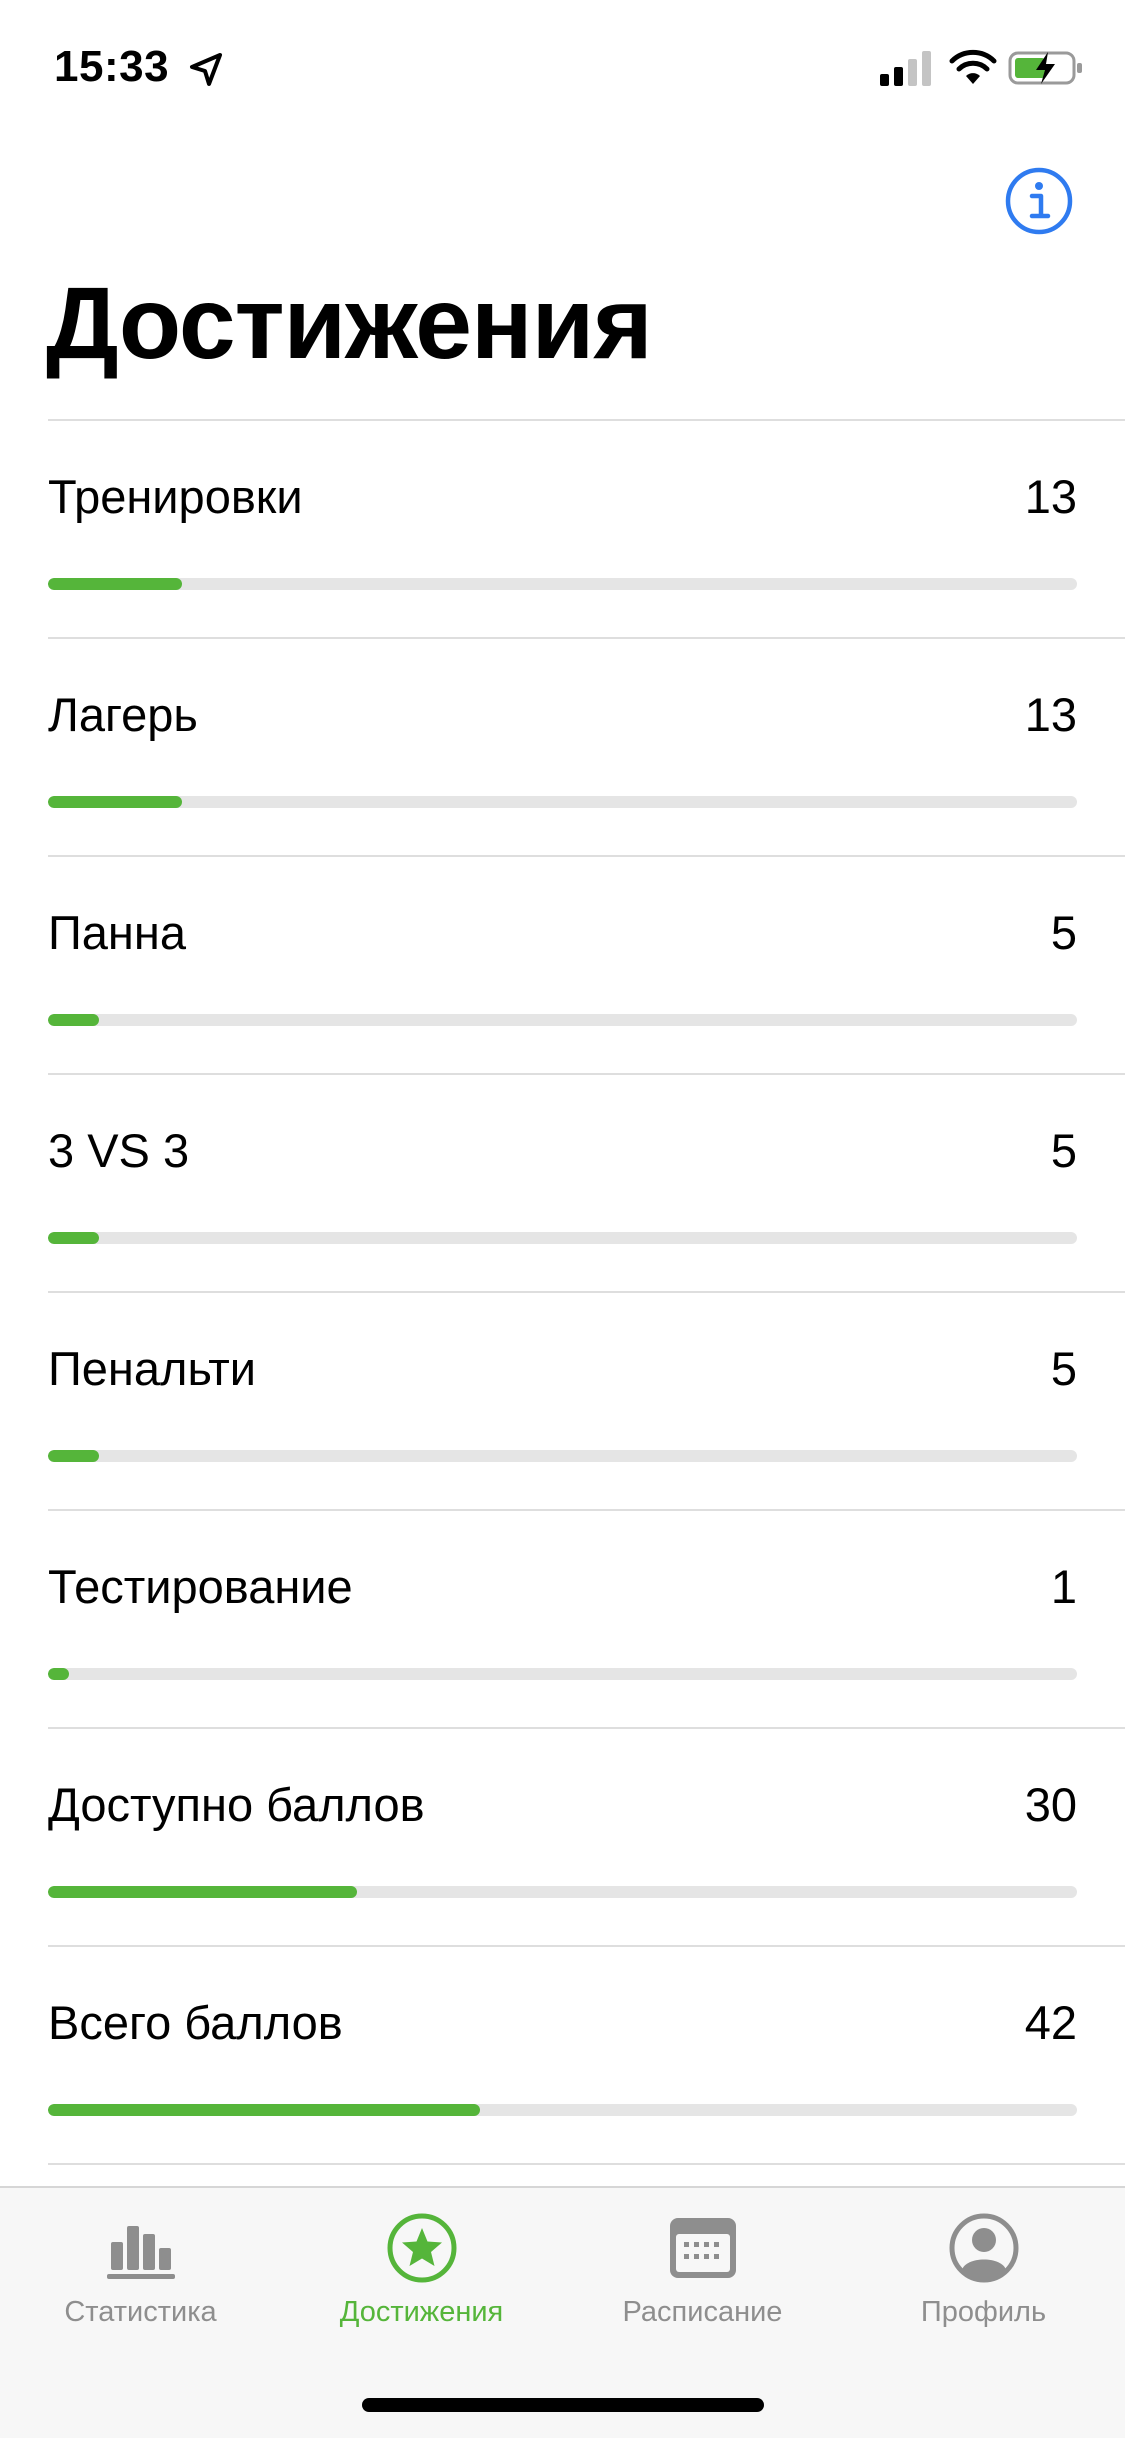 This screenshot has width=1125, height=2438. I want to click on achievement-value: 1, so click(1063, 1586).